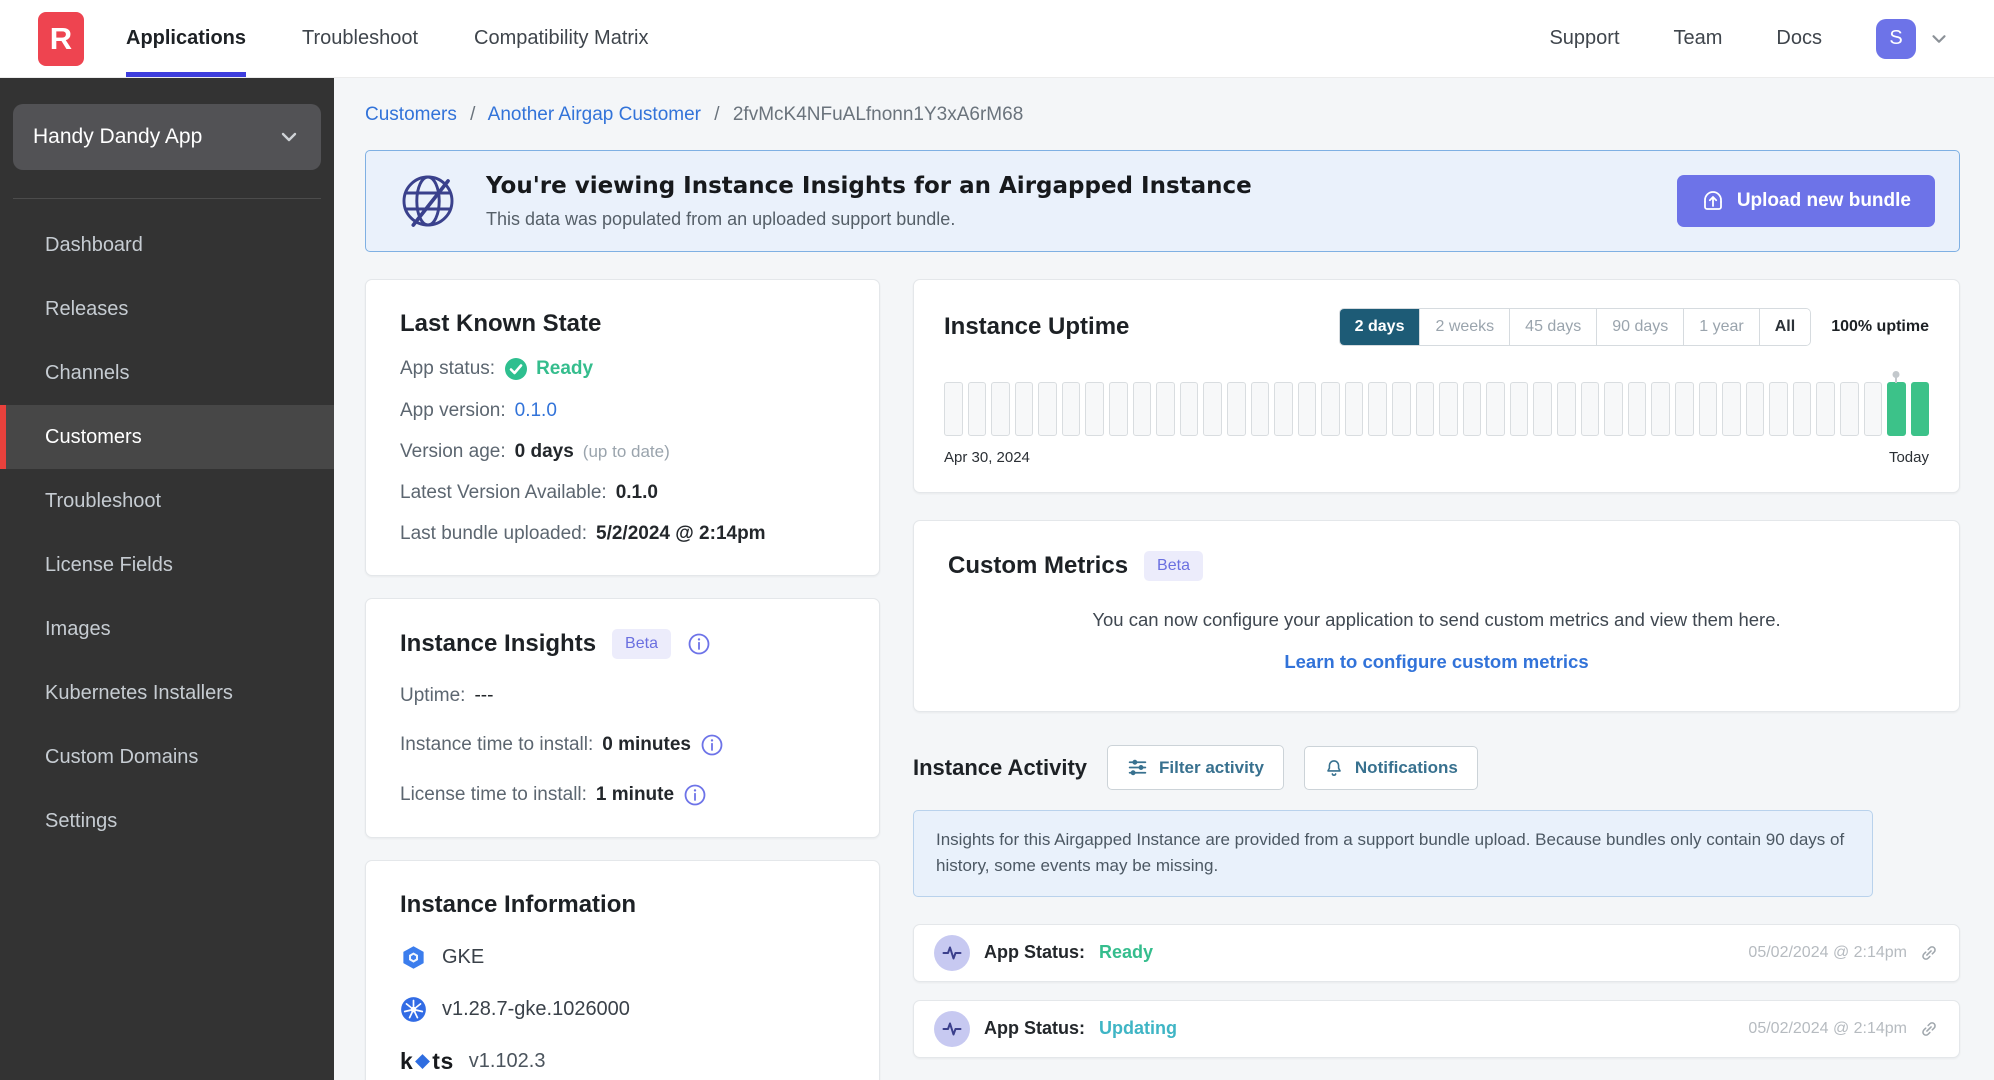  What do you see at coordinates (1465, 327) in the screenshot?
I see `uptime-range-2-weeks: 2 weeks` at bounding box center [1465, 327].